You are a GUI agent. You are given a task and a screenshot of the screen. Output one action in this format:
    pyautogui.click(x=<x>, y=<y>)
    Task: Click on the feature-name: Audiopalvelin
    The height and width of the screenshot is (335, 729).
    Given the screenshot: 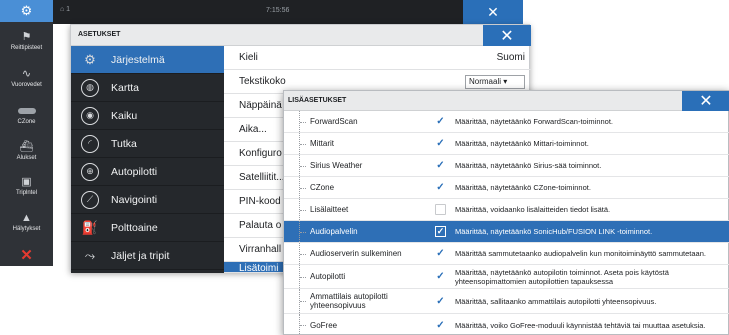 What is the action you would take?
    pyautogui.click(x=334, y=231)
    